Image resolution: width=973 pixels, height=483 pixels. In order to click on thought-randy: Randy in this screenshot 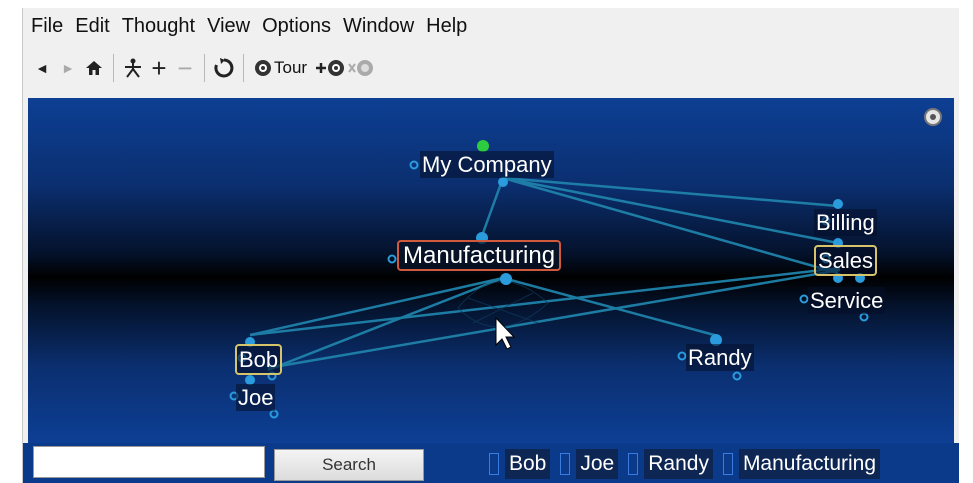, I will do `click(720, 357)`.